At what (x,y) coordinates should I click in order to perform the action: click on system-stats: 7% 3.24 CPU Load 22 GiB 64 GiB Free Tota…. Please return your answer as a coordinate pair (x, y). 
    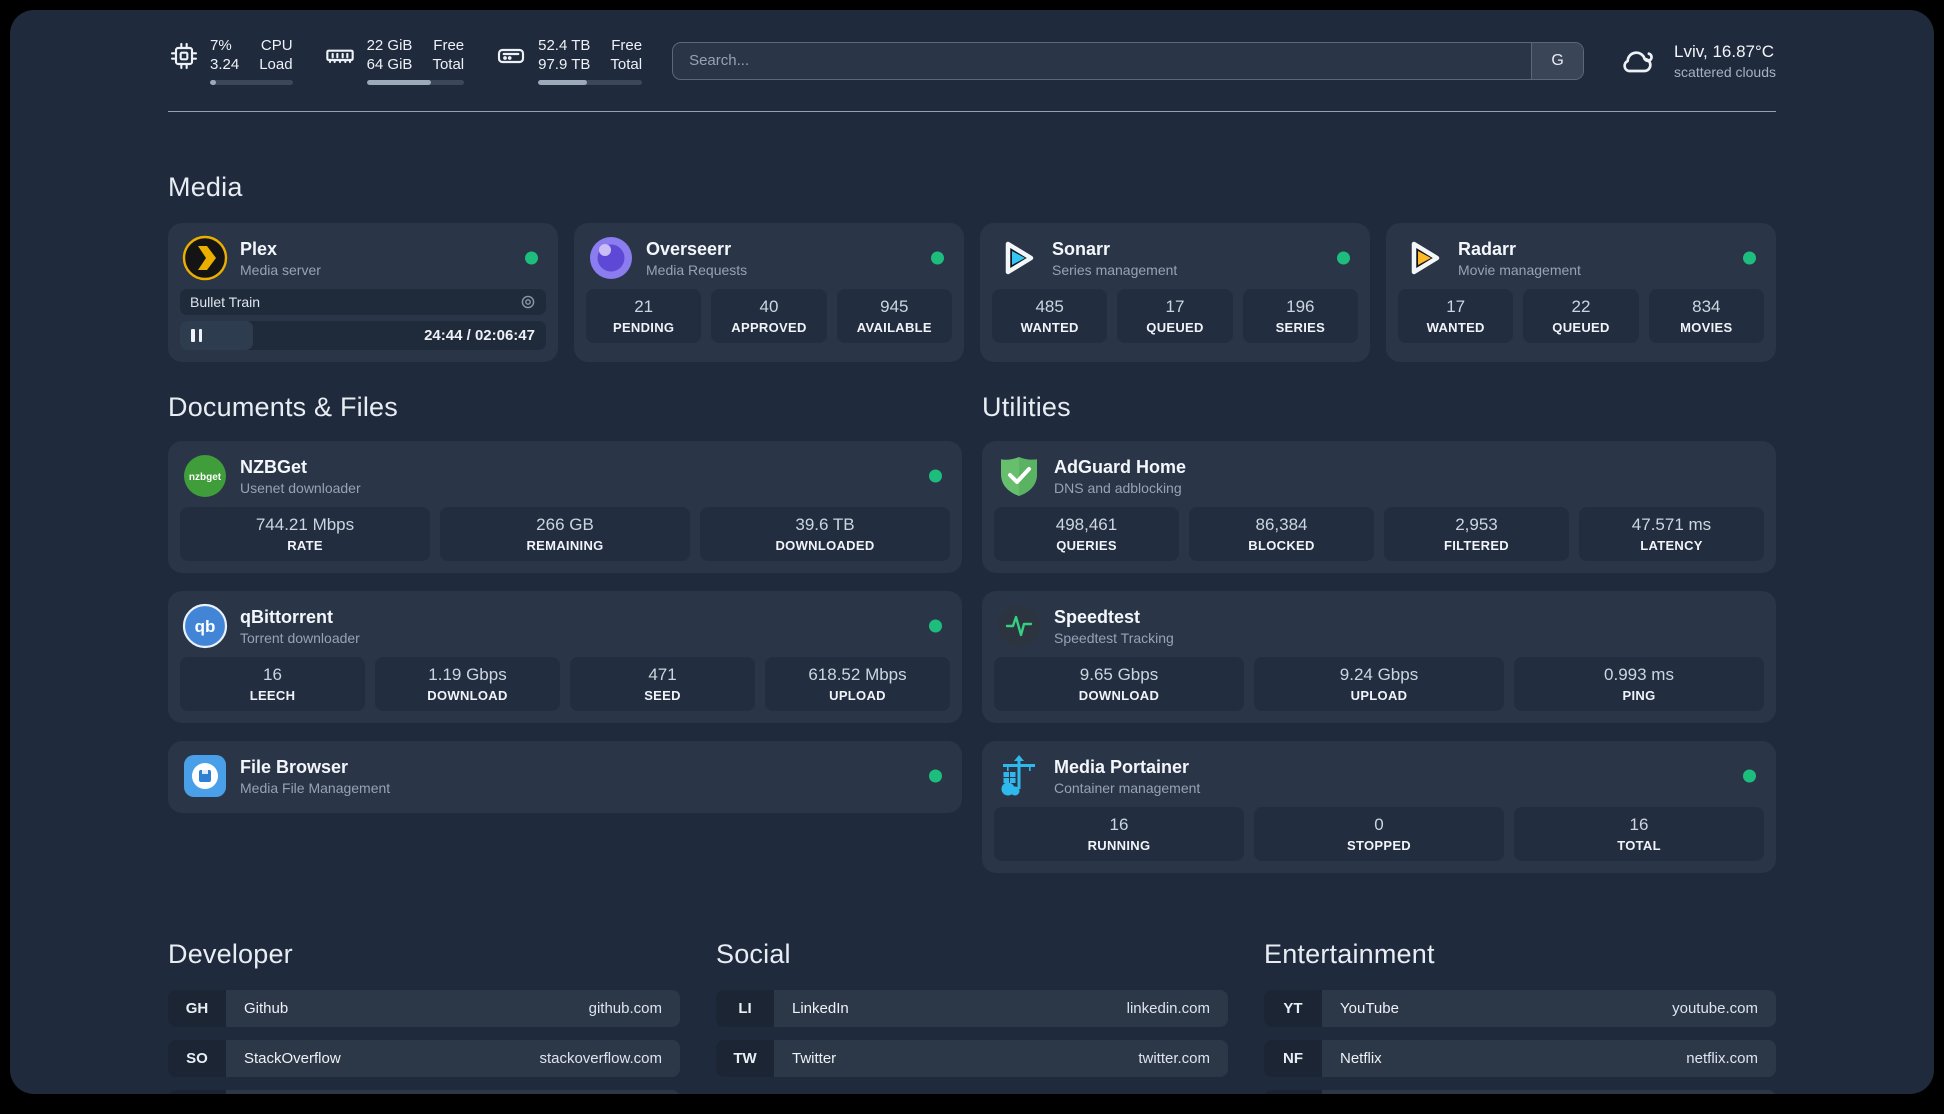
    Looking at the image, I should click on (405, 60).